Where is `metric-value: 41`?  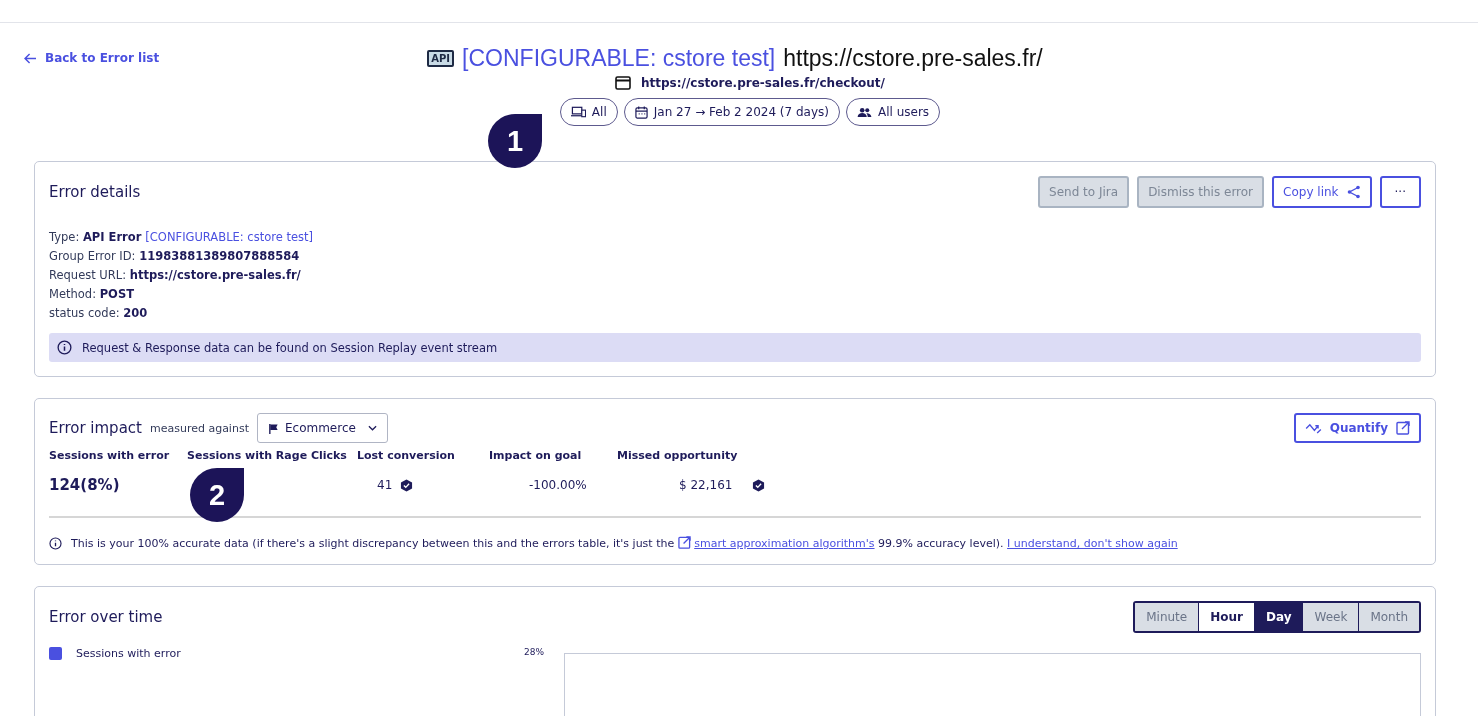 metric-value: 41 is located at coordinates (385, 485).